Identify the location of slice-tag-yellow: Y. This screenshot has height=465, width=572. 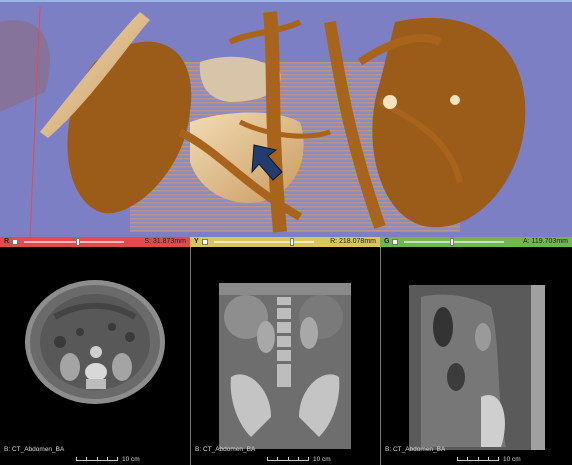
(196, 241).